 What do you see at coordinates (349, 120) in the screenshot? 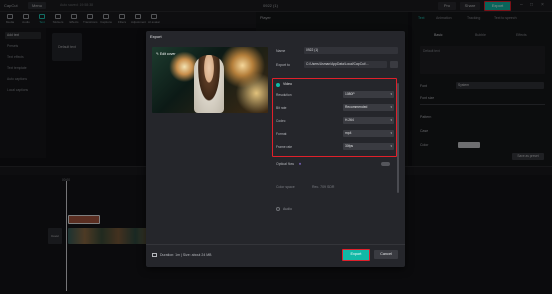
I see `setting-value: H.264` at bounding box center [349, 120].